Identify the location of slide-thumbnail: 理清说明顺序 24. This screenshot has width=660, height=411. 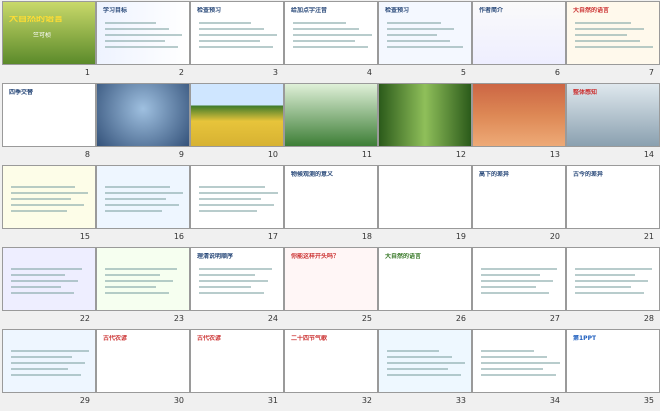
(237, 288).